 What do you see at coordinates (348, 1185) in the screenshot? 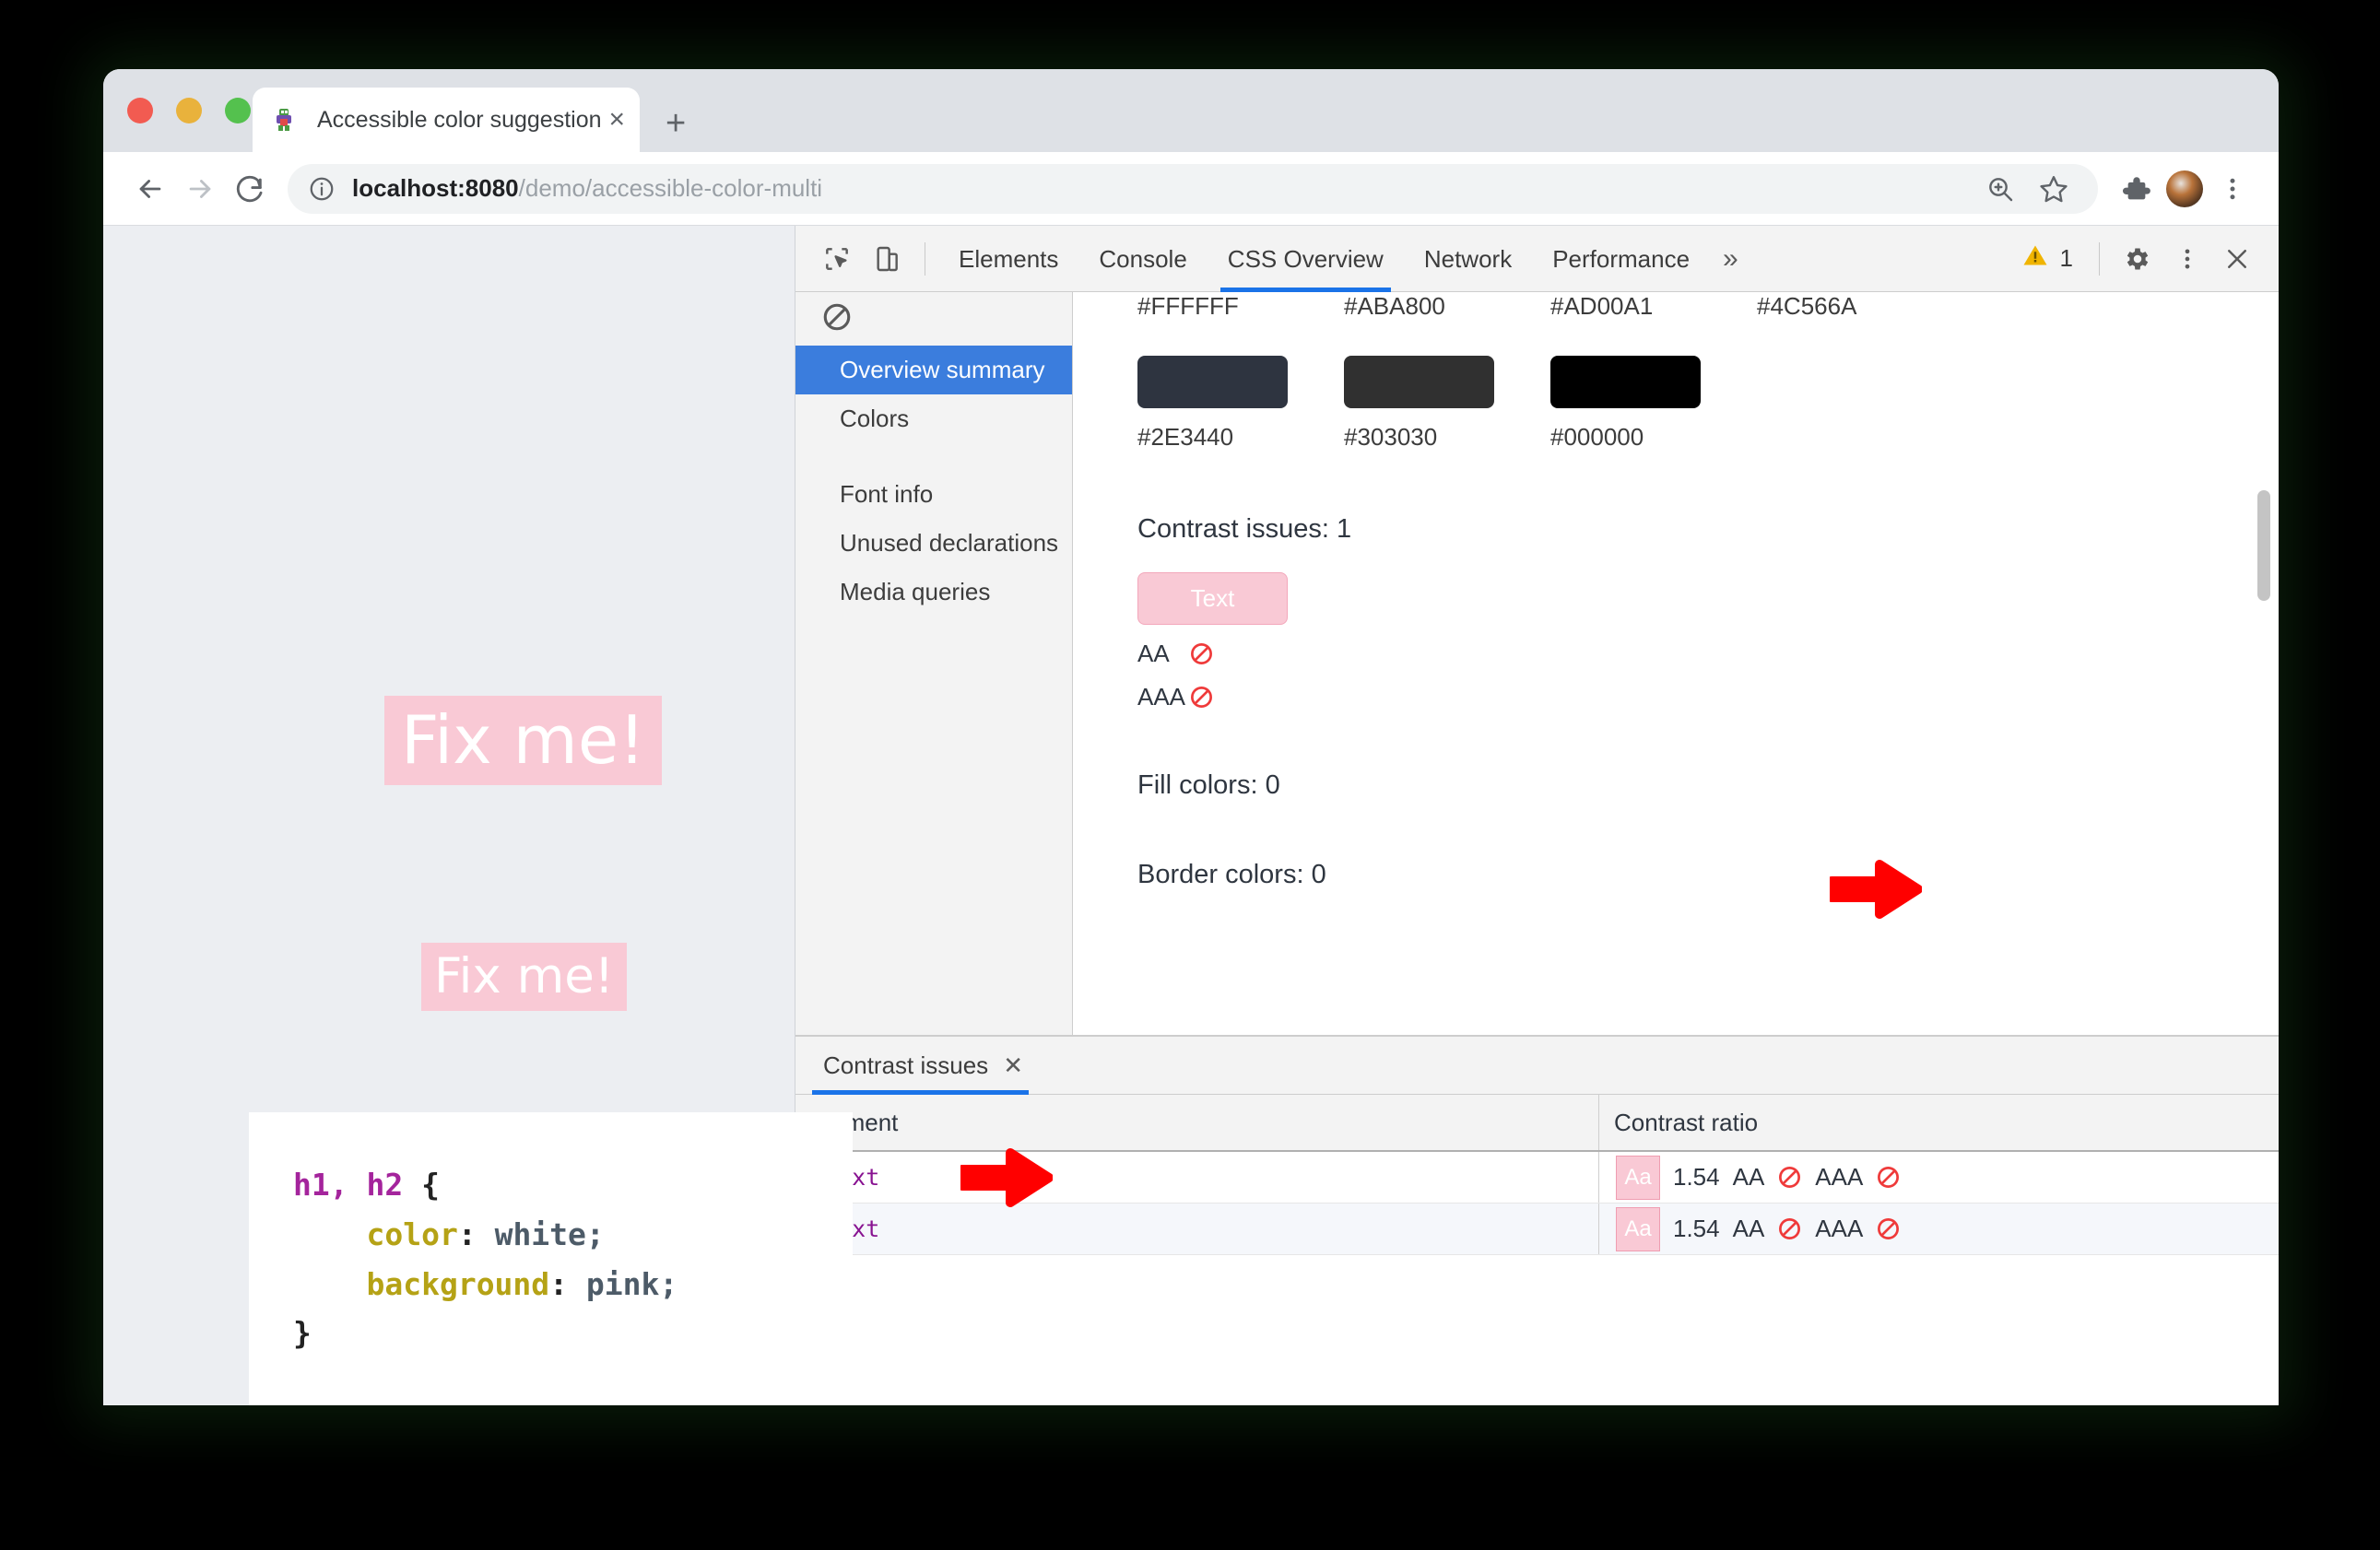
I see `code-selector: h1, h2` at bounding box center [348, 1185].